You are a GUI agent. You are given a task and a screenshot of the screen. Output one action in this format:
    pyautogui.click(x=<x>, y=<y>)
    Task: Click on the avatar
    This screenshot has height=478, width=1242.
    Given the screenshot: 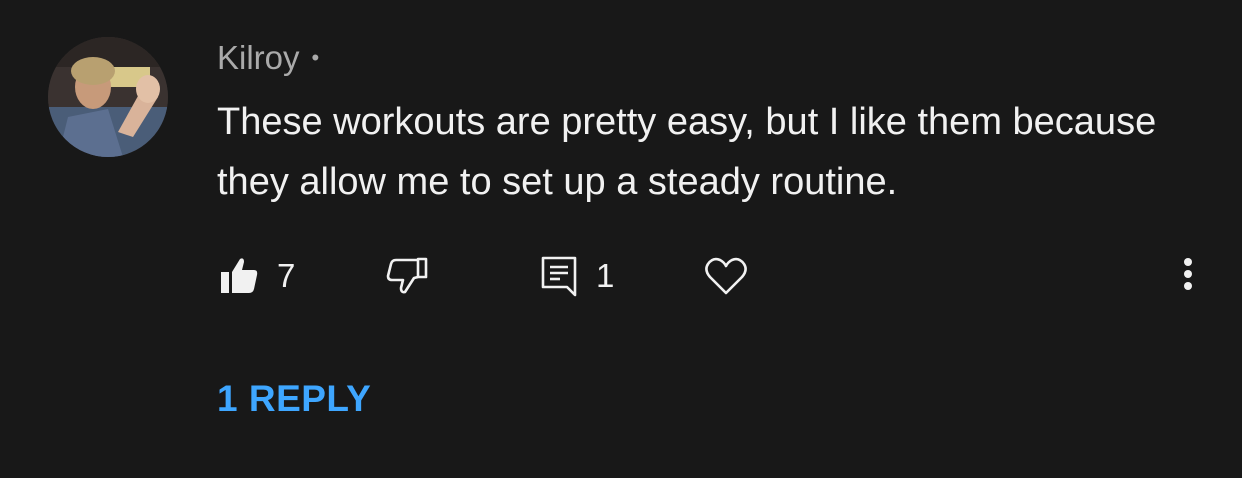 What is the action you would take?
    pyautogui.click(x=108, y=97)
    